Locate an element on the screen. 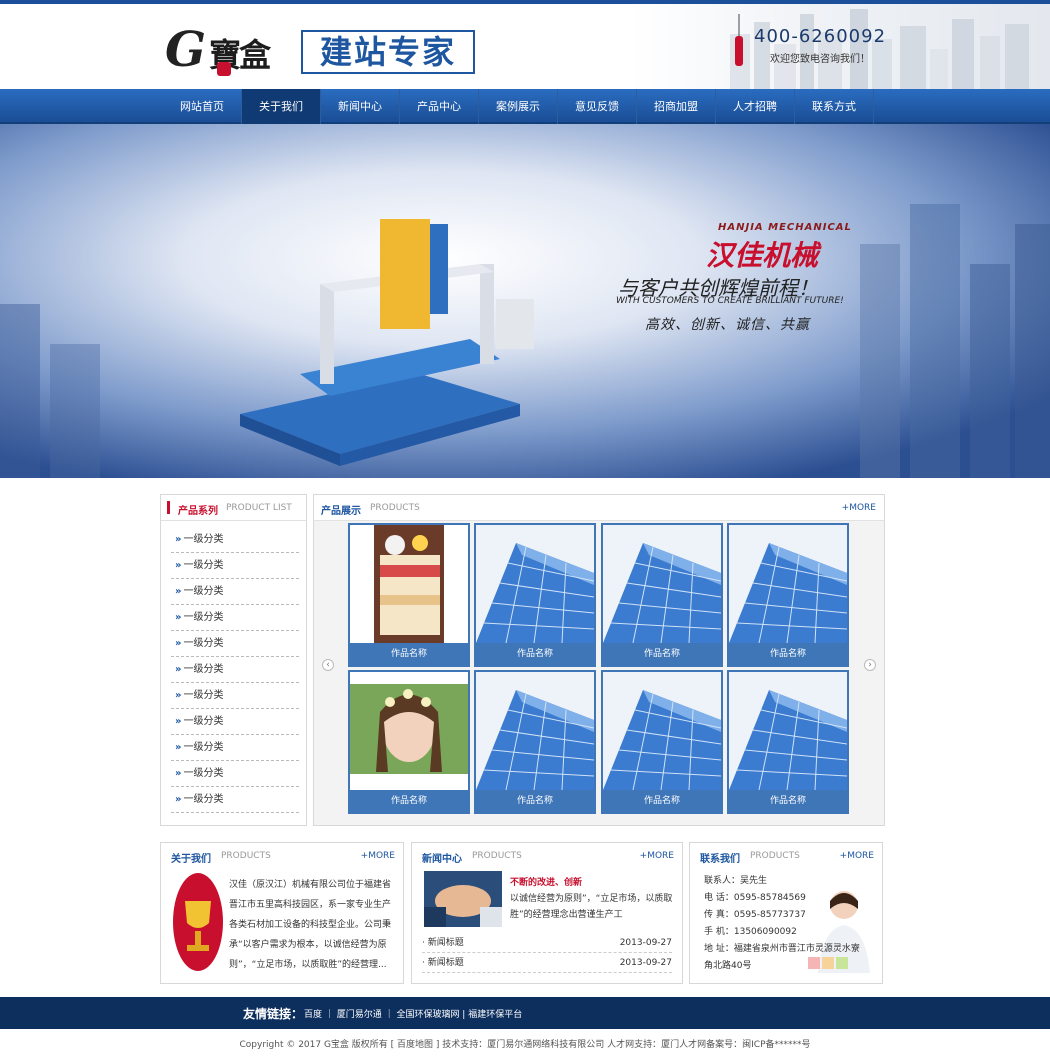 This screenshot has width=1050, height=1062. next-arrow-icon: › is located at coordinates (870, 665).